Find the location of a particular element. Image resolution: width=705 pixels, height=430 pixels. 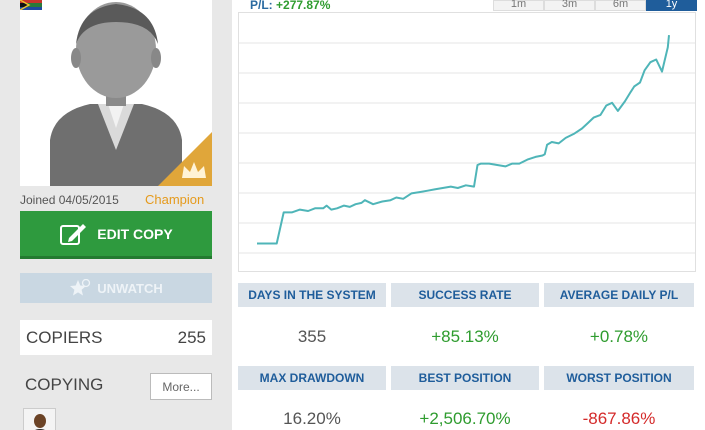

avg-daily-pl-header: AVERAGE DAILY P/L is located at coordinates (619, 295).